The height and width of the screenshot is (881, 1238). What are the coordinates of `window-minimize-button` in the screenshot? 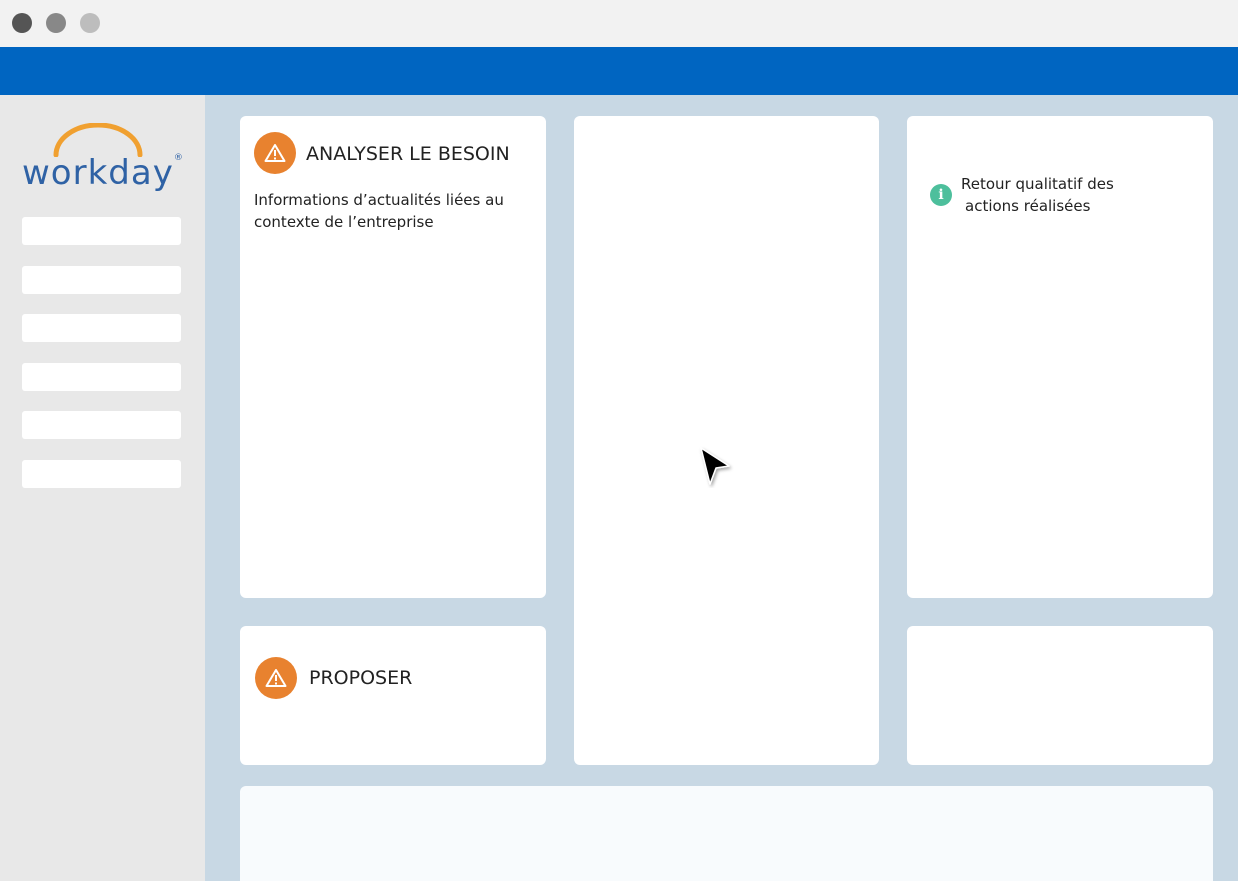 It's located at (56, 23).